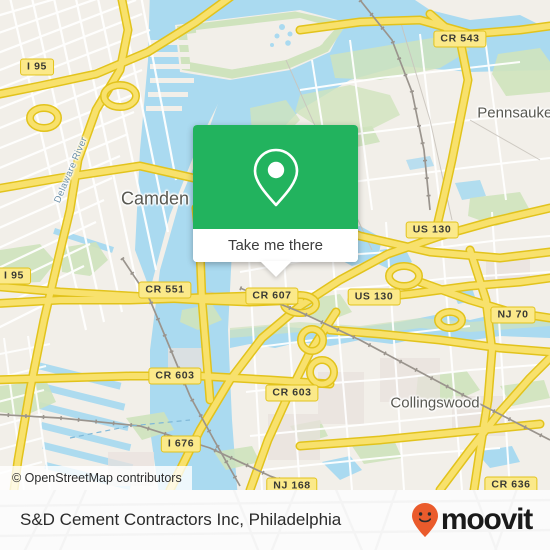 The width and height of the screenshot is (550, 550). I want to click on location-popup-card: Take me there, so click(275, 201).